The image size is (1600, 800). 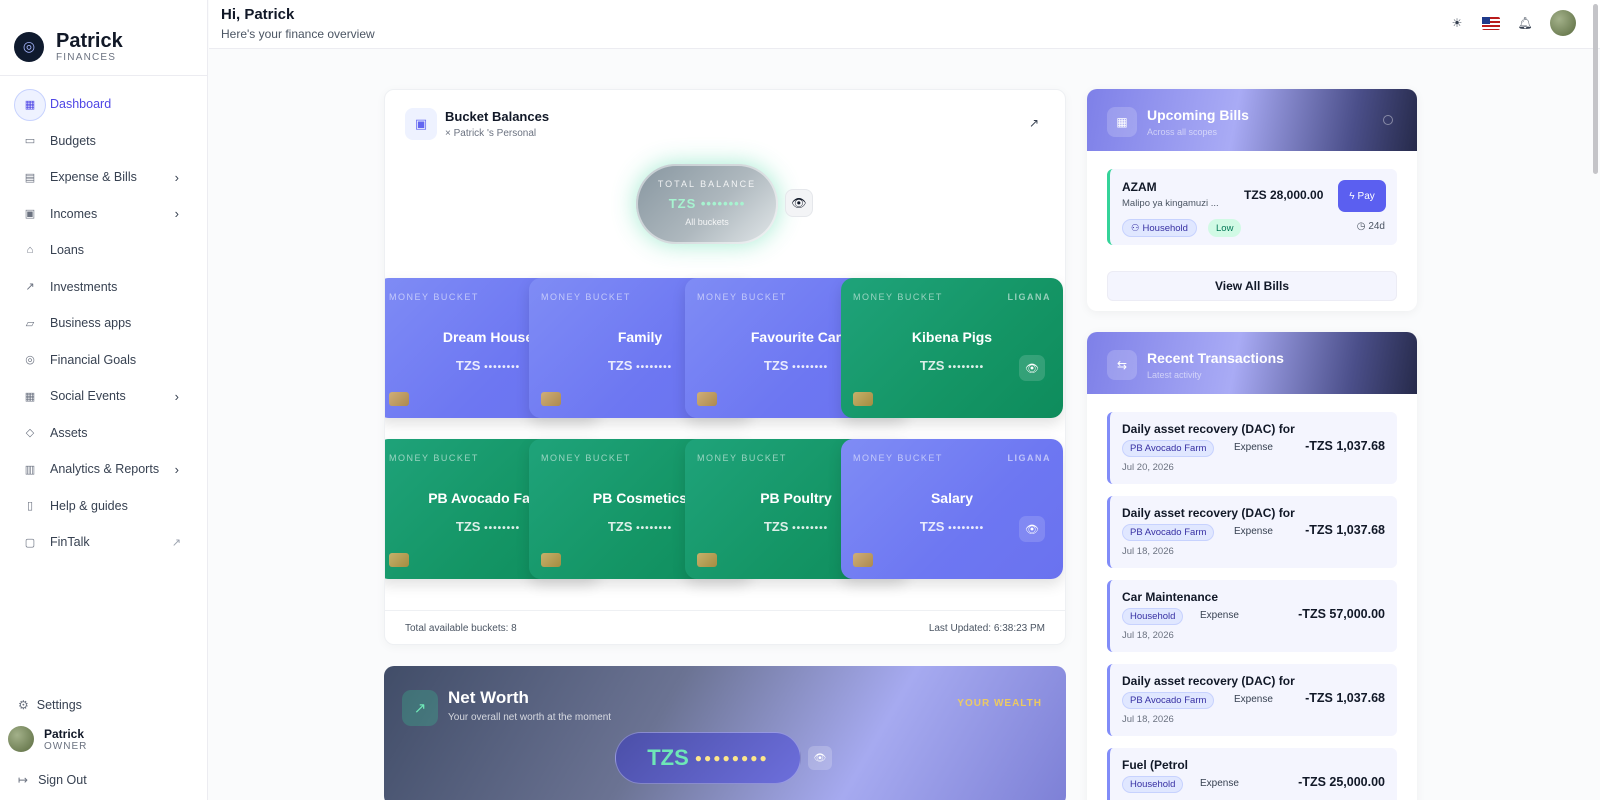 I want to click on settings-link: ⚙ Settings, so click(x=103, y=705).